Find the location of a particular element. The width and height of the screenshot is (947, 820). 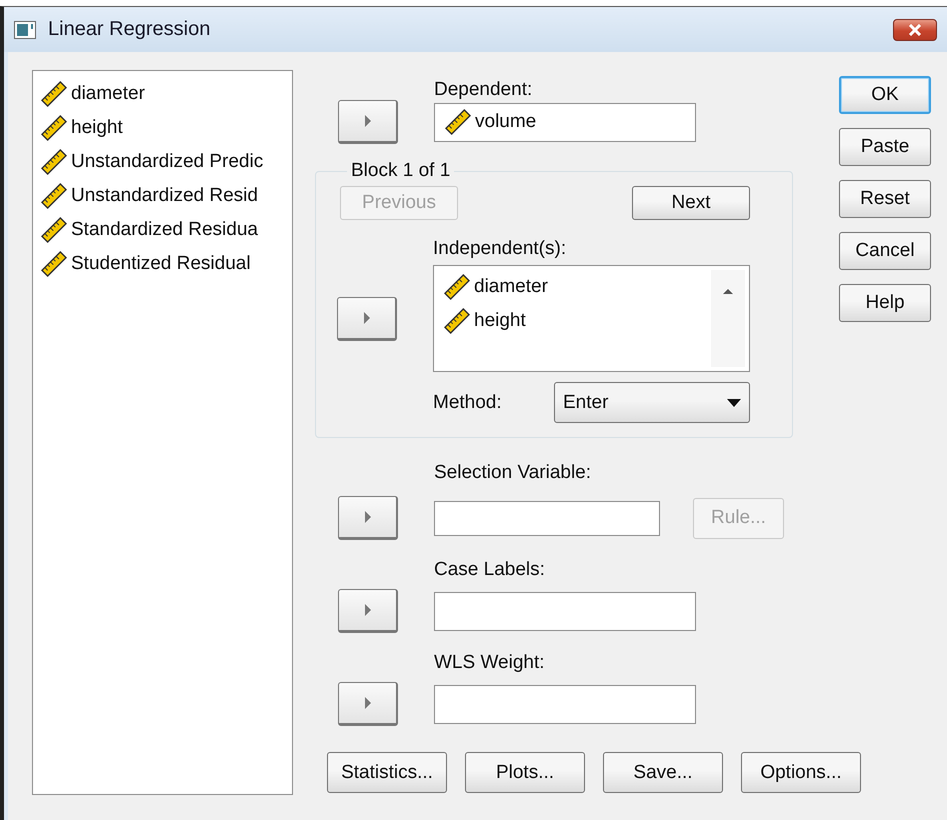

window-title: Linear Regression is located at coordinates (129, 29).